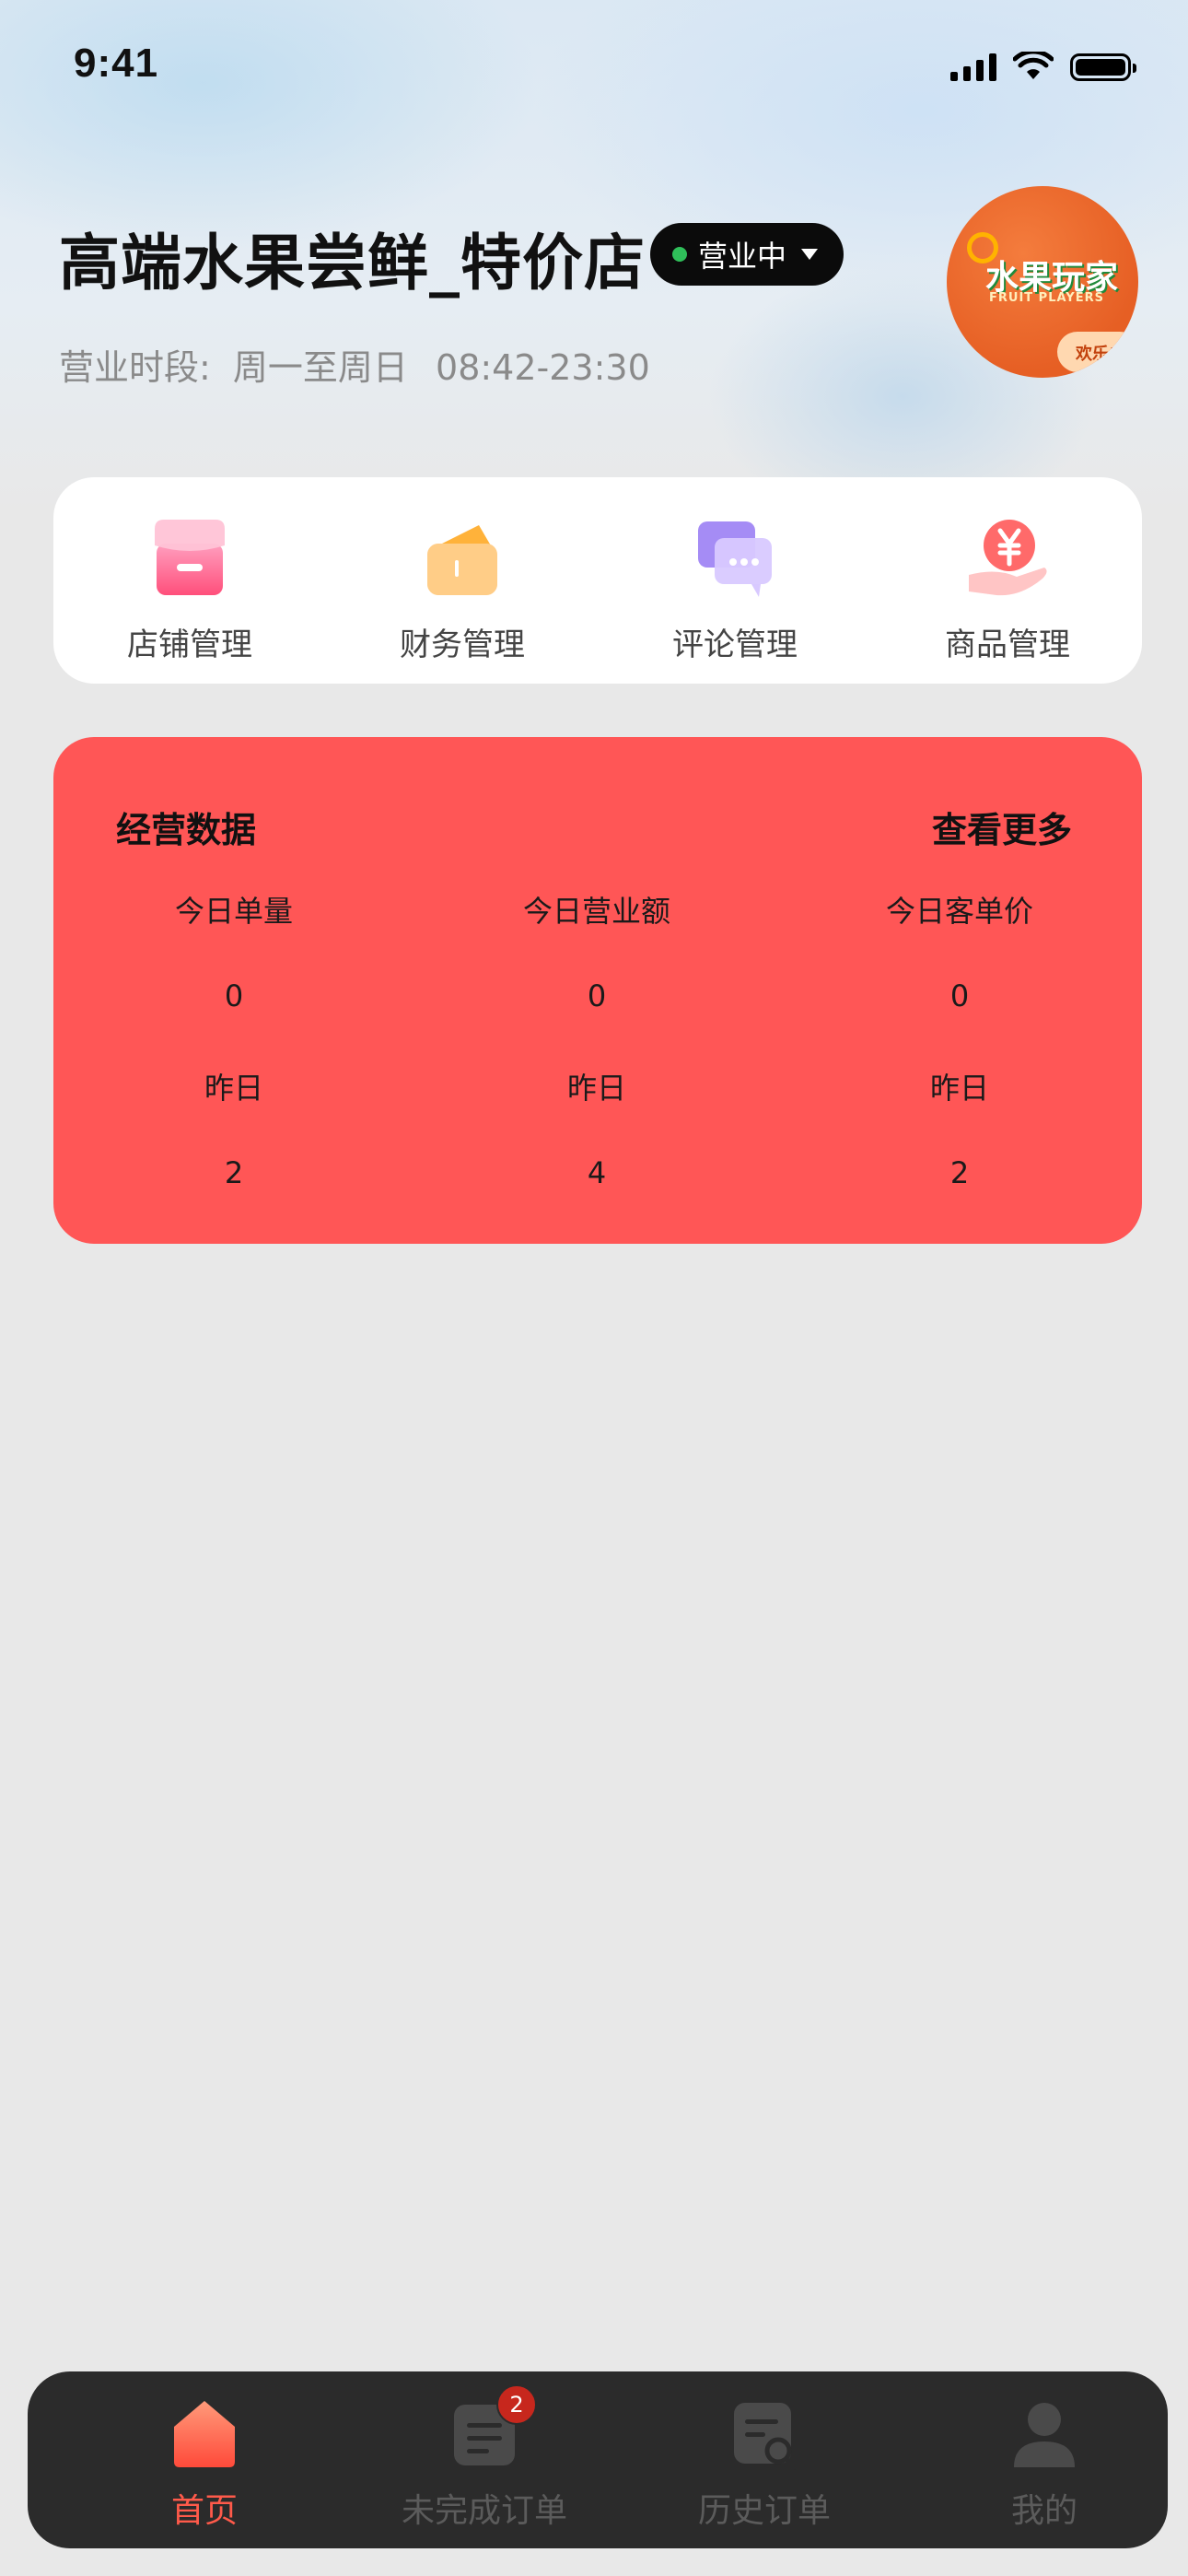 Image resolution: width=1188 pixels, height=2576 pixels. Describe the element at coordinates (233, 912) in the screenshot. I see `stat-label: 今日单量` at that location.